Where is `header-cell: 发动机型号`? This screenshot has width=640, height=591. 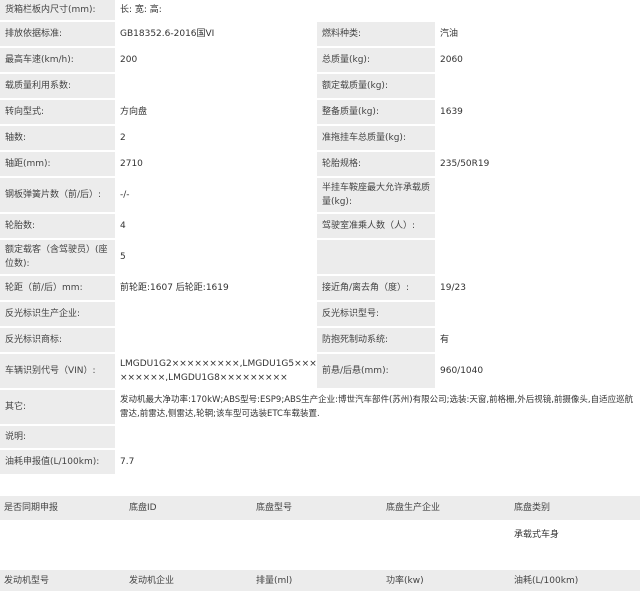 header-cell: 发动机型号 is located at coordinates (62, 580).